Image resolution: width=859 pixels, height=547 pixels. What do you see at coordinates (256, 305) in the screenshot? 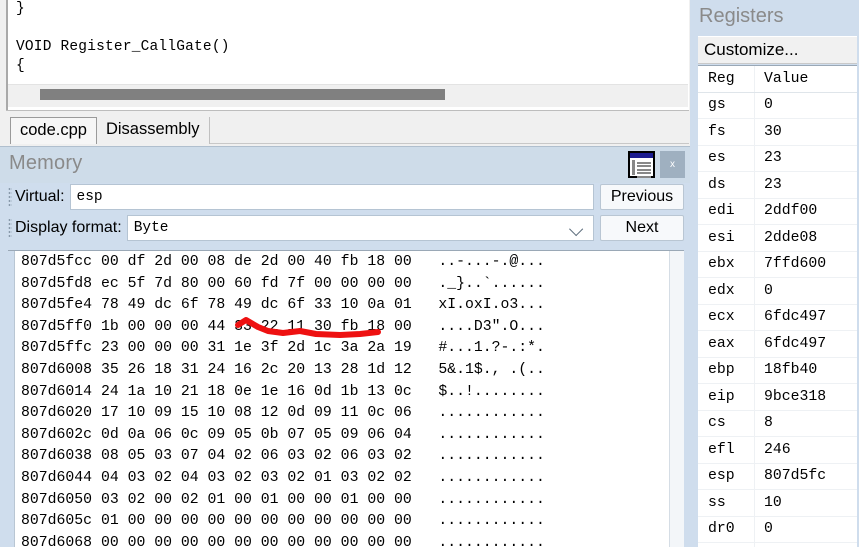
I see `memory-row-hex: 78 49 dc 6f 78 49 dc 6f 33 10 0a 01` at bounding box center [256, 305].